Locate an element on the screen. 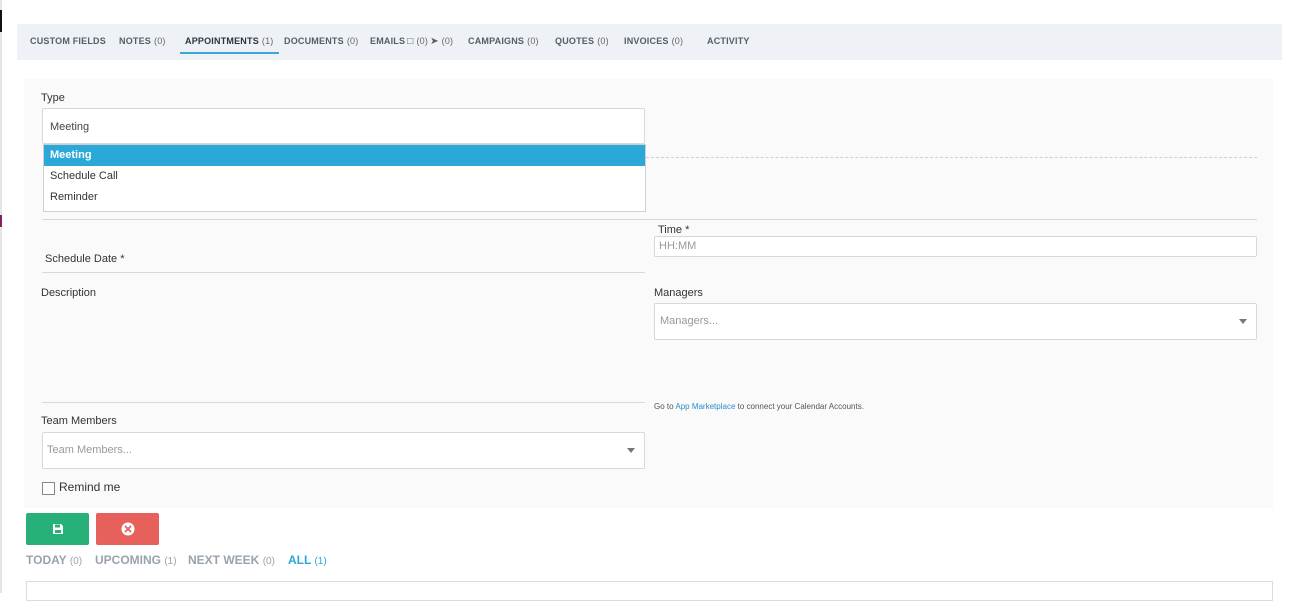 This screenshot has height=601, width=1297. divider-line is located at coordinates (649, 219).